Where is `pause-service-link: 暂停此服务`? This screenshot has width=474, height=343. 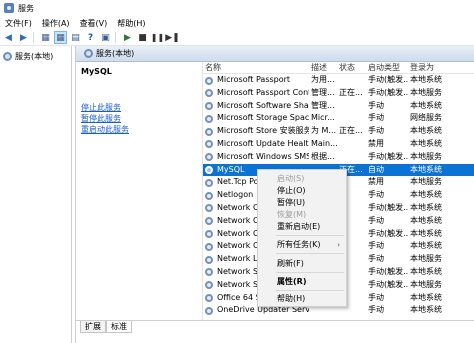 pause-service-link: 暂停此服务 is located at coordinates (101, 118).